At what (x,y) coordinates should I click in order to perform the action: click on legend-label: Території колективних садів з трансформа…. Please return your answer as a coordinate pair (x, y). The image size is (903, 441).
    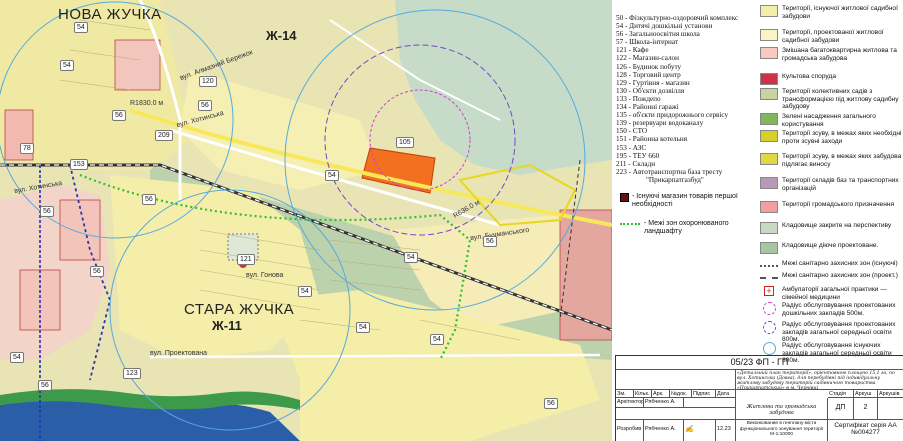
    Looking at the image, I should click on (840, 99).